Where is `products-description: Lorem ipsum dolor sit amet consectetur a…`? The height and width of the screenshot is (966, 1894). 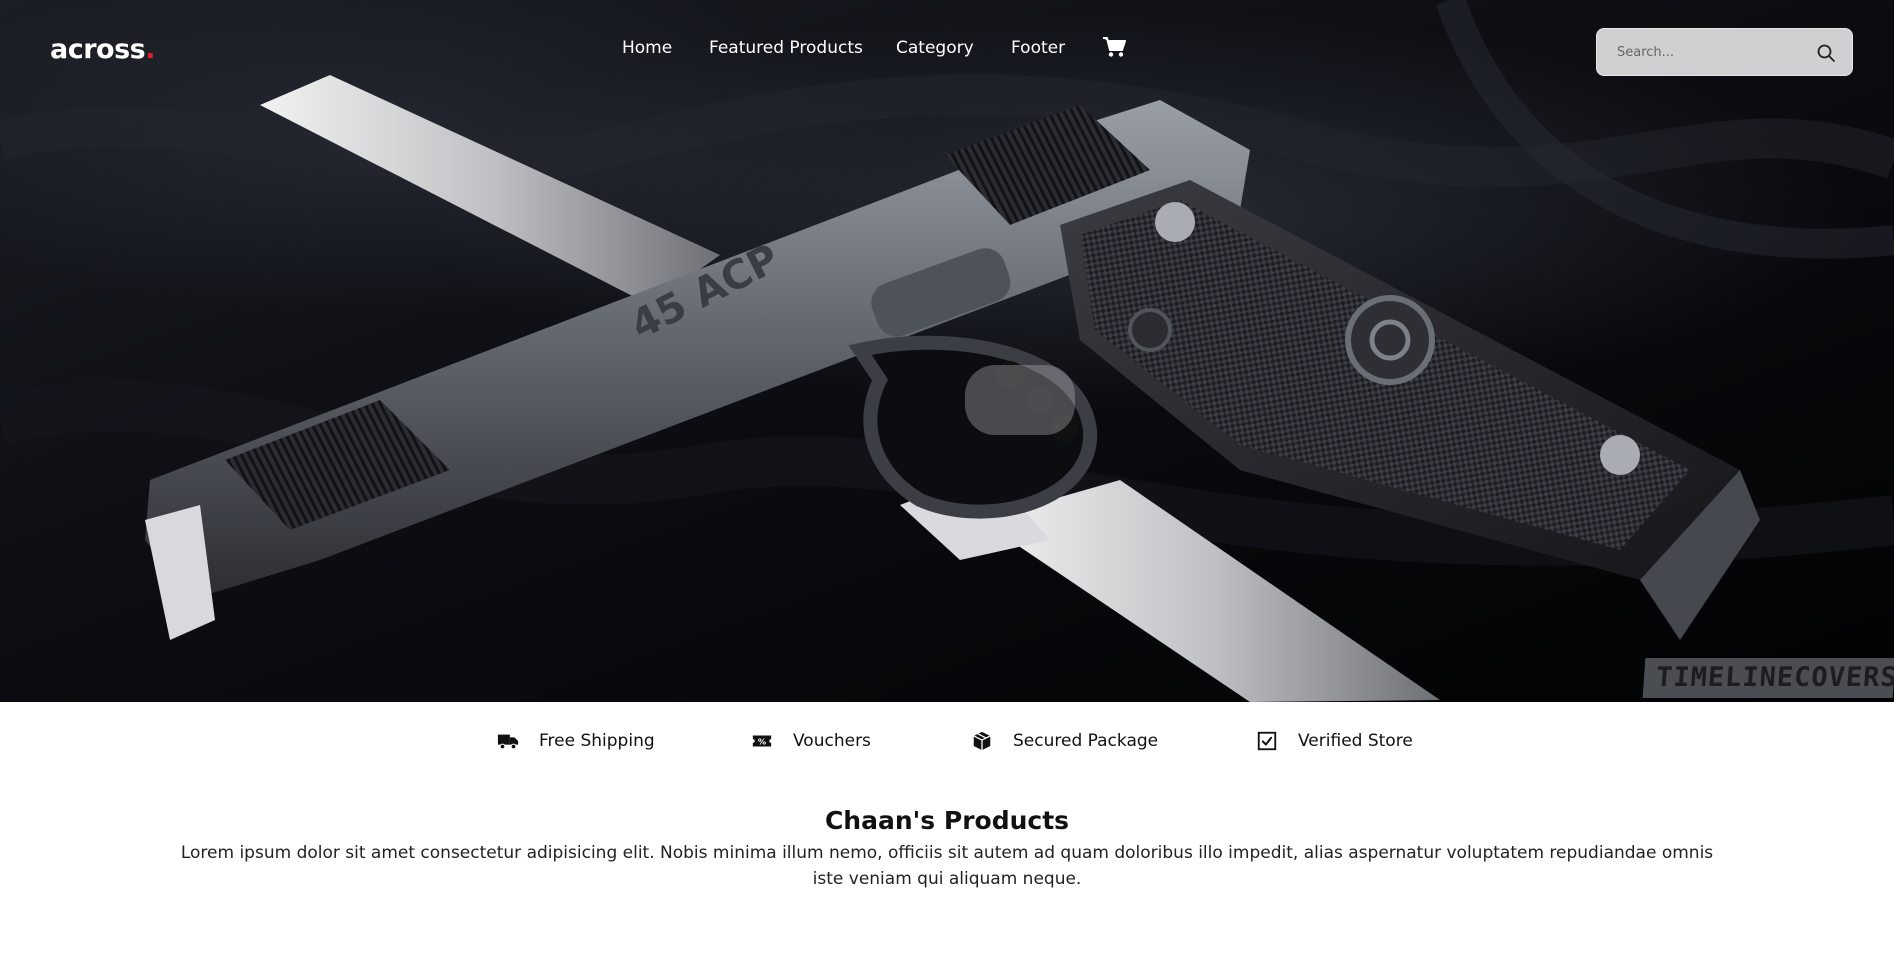 products-description: Lorem ipsum dolor sit amet consectetur a… is located at coordinates (947, 866).